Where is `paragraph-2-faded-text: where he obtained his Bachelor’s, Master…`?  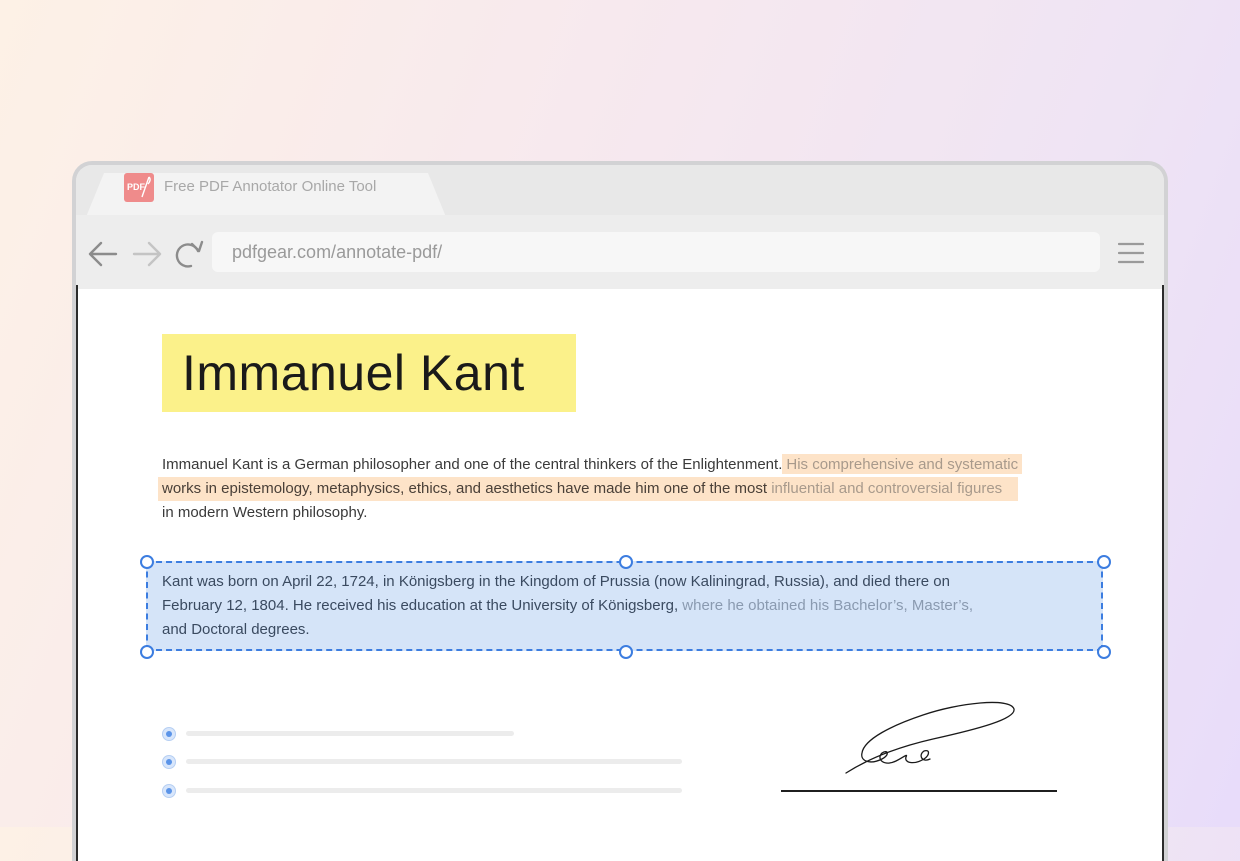 paragraph-2-faded-text: where he obtained his Bachelor’s, Master… is located at coordinates (826, 605).